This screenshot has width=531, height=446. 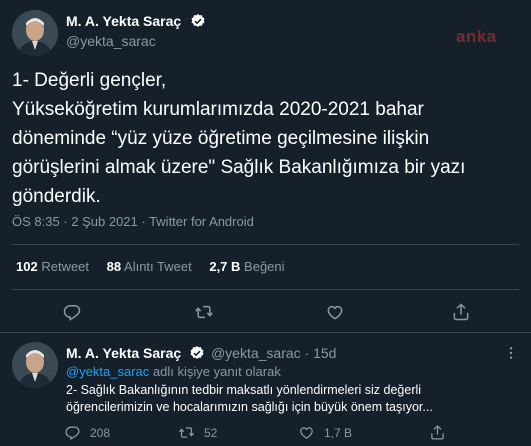 I want to click on author-name: M. A. Yekta Saraç, so click(x=123, y=21).